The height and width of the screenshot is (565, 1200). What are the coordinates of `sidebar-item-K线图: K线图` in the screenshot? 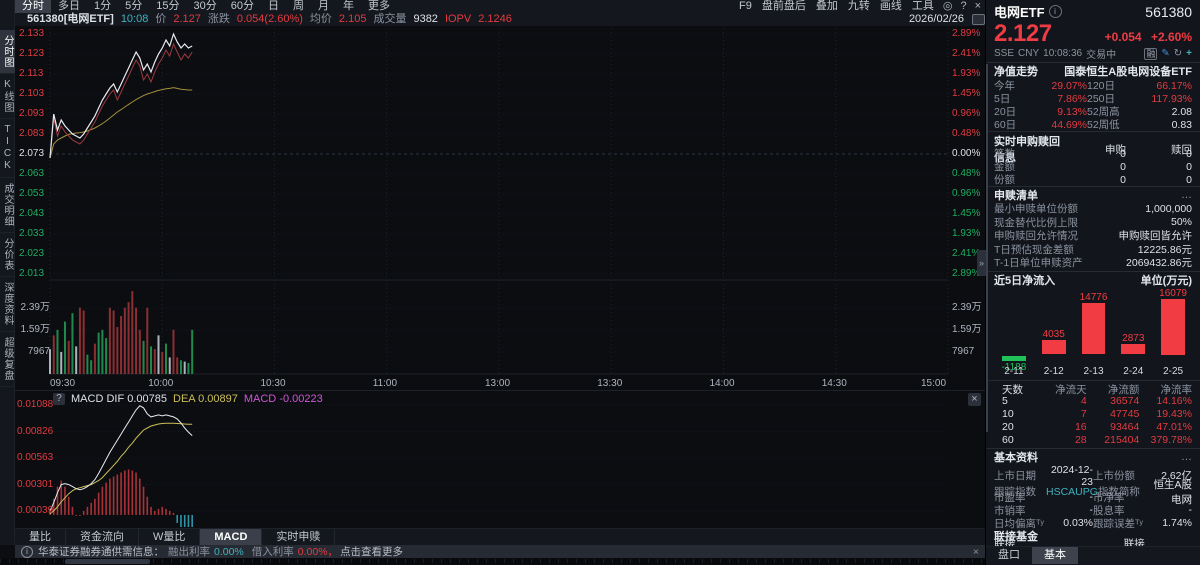 It's located at (7, 96).